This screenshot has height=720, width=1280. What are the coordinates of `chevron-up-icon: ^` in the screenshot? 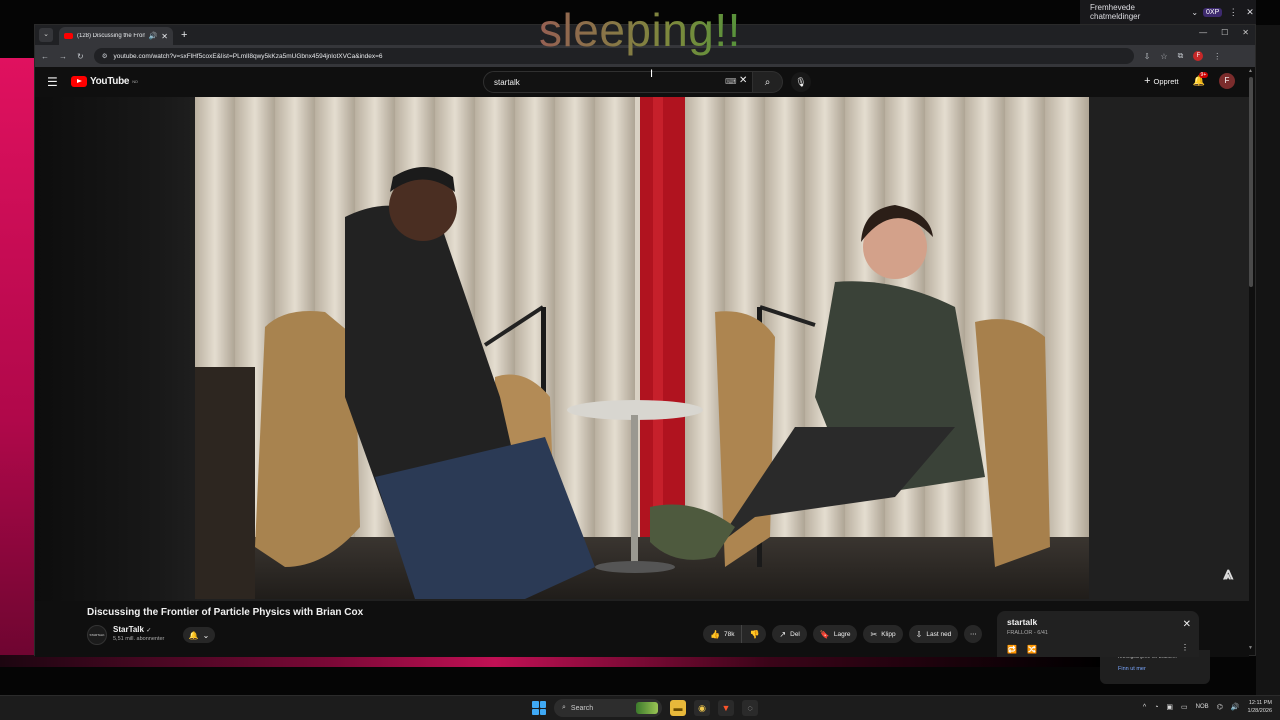 It's located at (1144, 707).